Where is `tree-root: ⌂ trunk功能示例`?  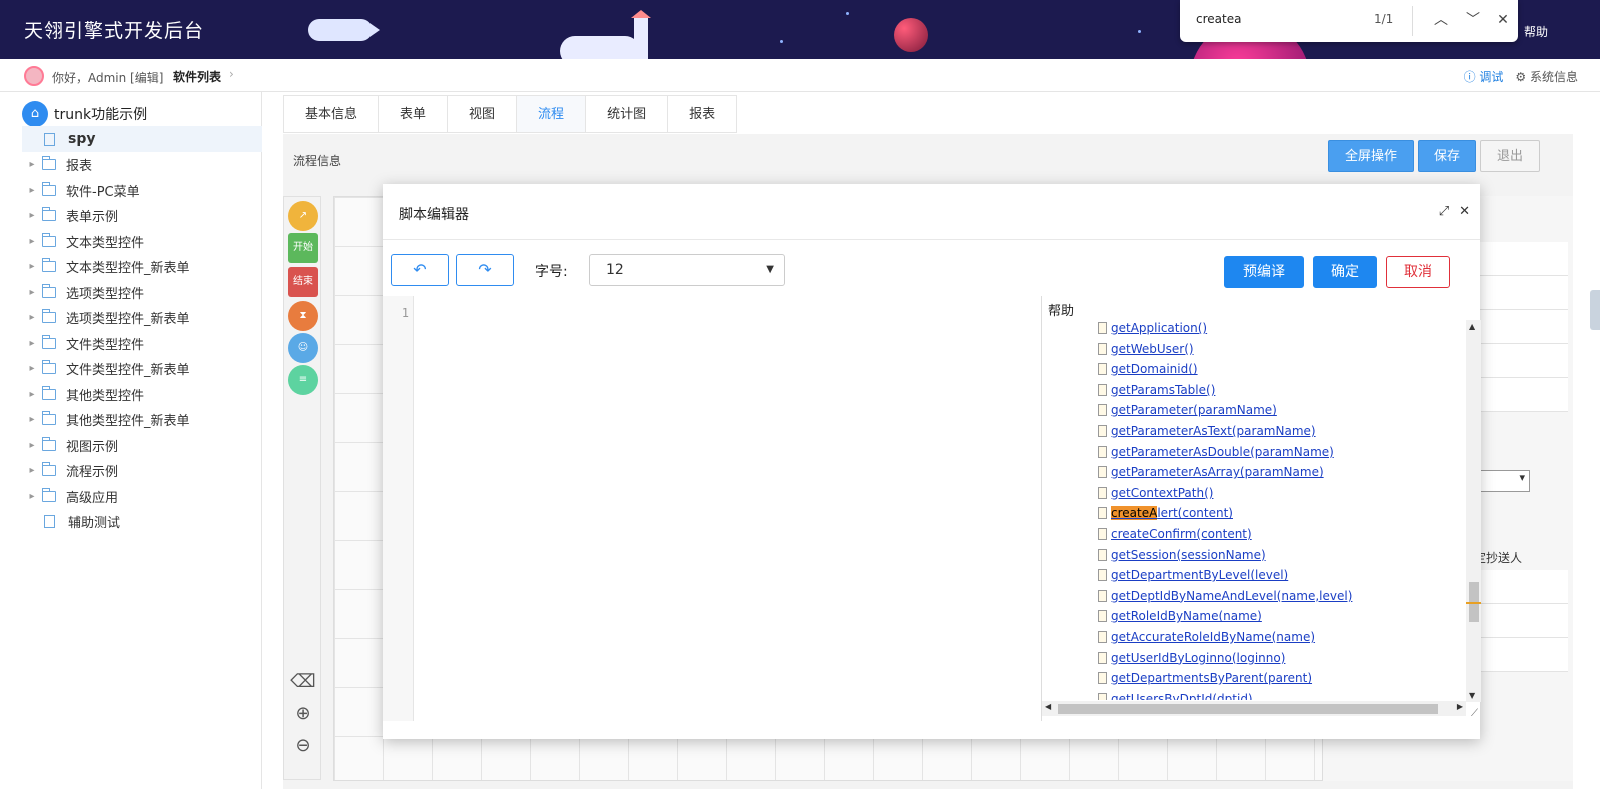 tree-root: ⌂ trunk功能示例 is located at coordinates (84, 114).